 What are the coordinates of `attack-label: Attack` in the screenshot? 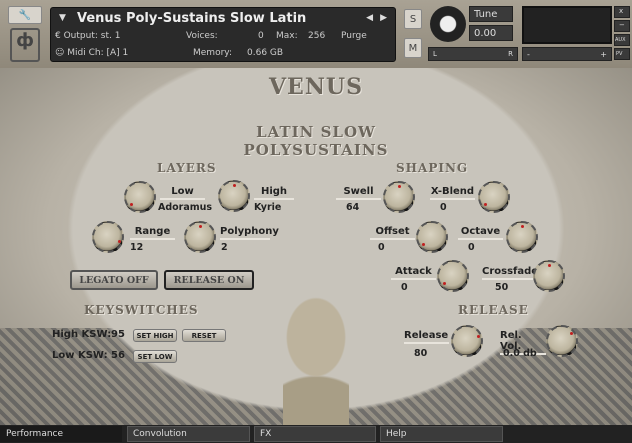 It's located at (413, 273).